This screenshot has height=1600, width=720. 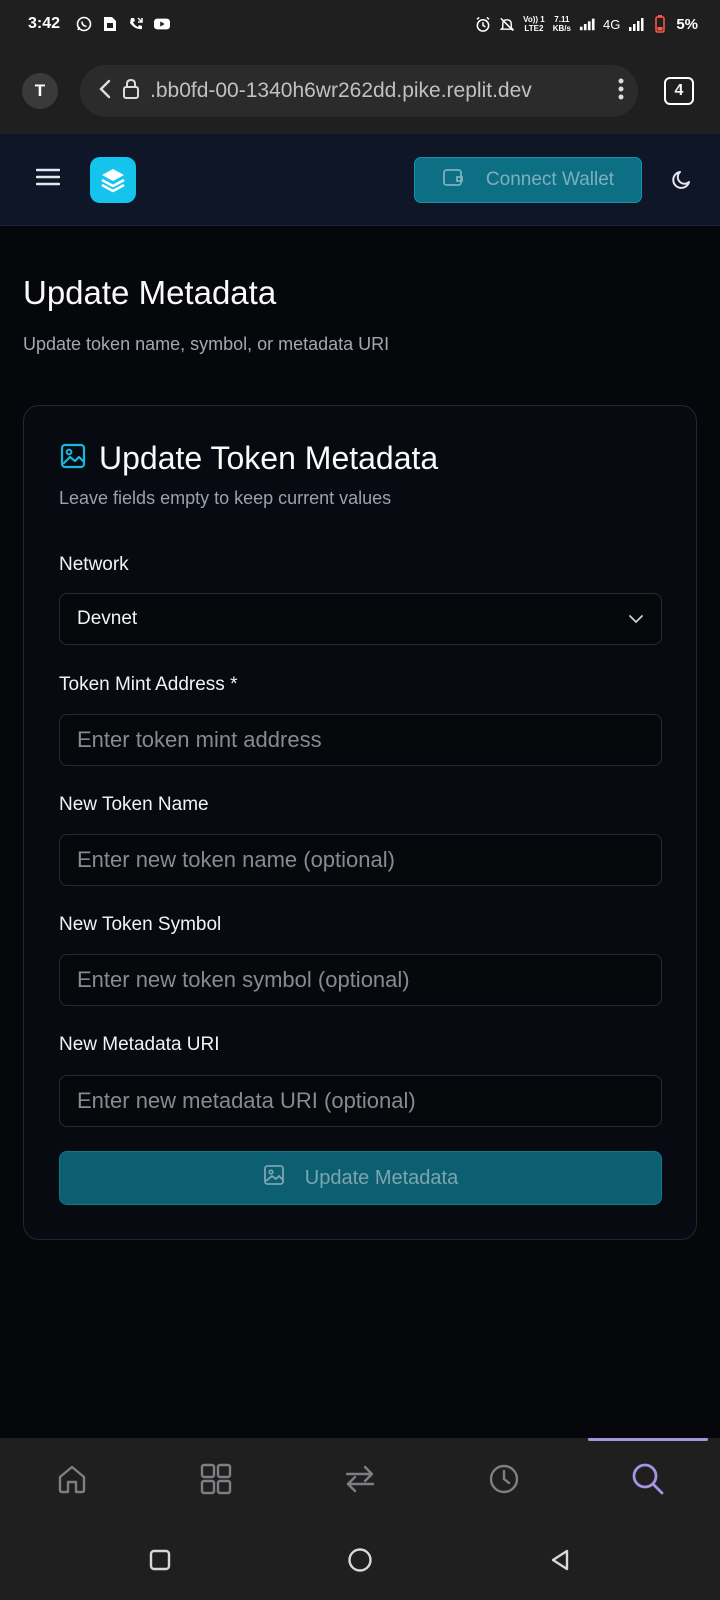 I want to click on status-time: 3:42, so click(x=44, y=23).